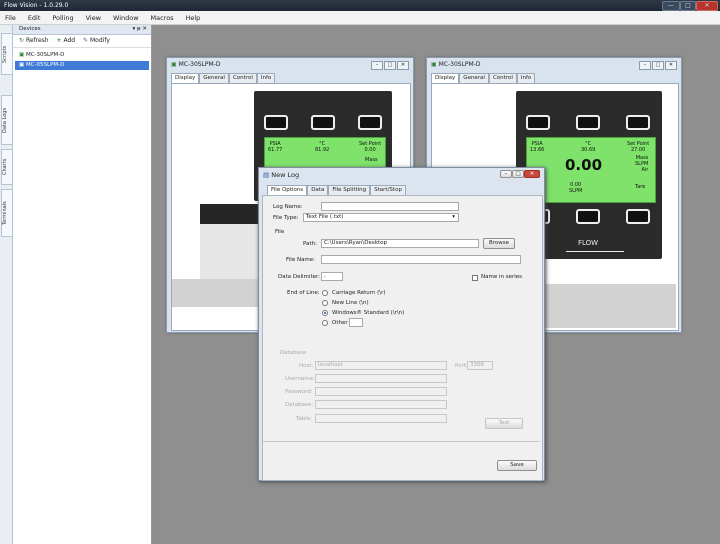 The width and height of the screenshot is (720, 544). Describe the element at coordinates (285, 175) in the screenshot. I see `dialog-title: New Log` at that location.